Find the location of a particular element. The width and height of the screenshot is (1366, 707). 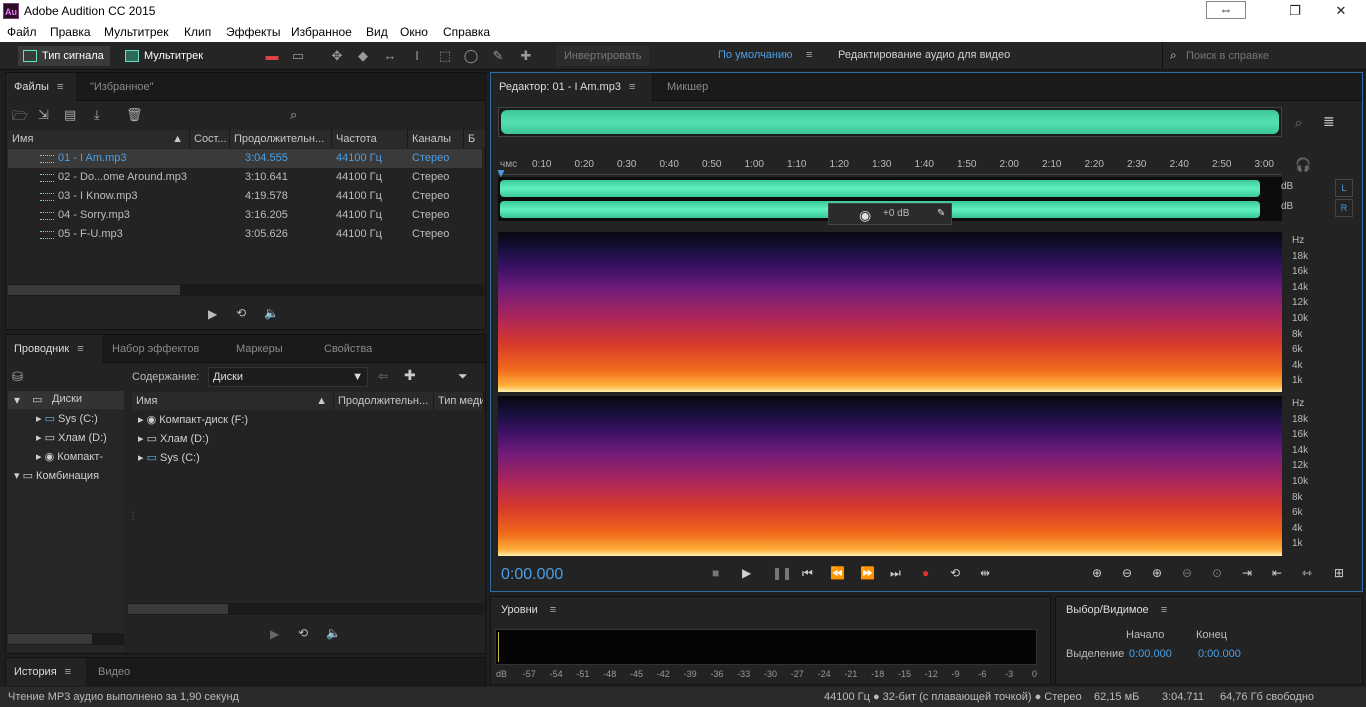

explorer-item: ▸ ◉ Компакт-диск (F:) is located at coordinates (193, 419).